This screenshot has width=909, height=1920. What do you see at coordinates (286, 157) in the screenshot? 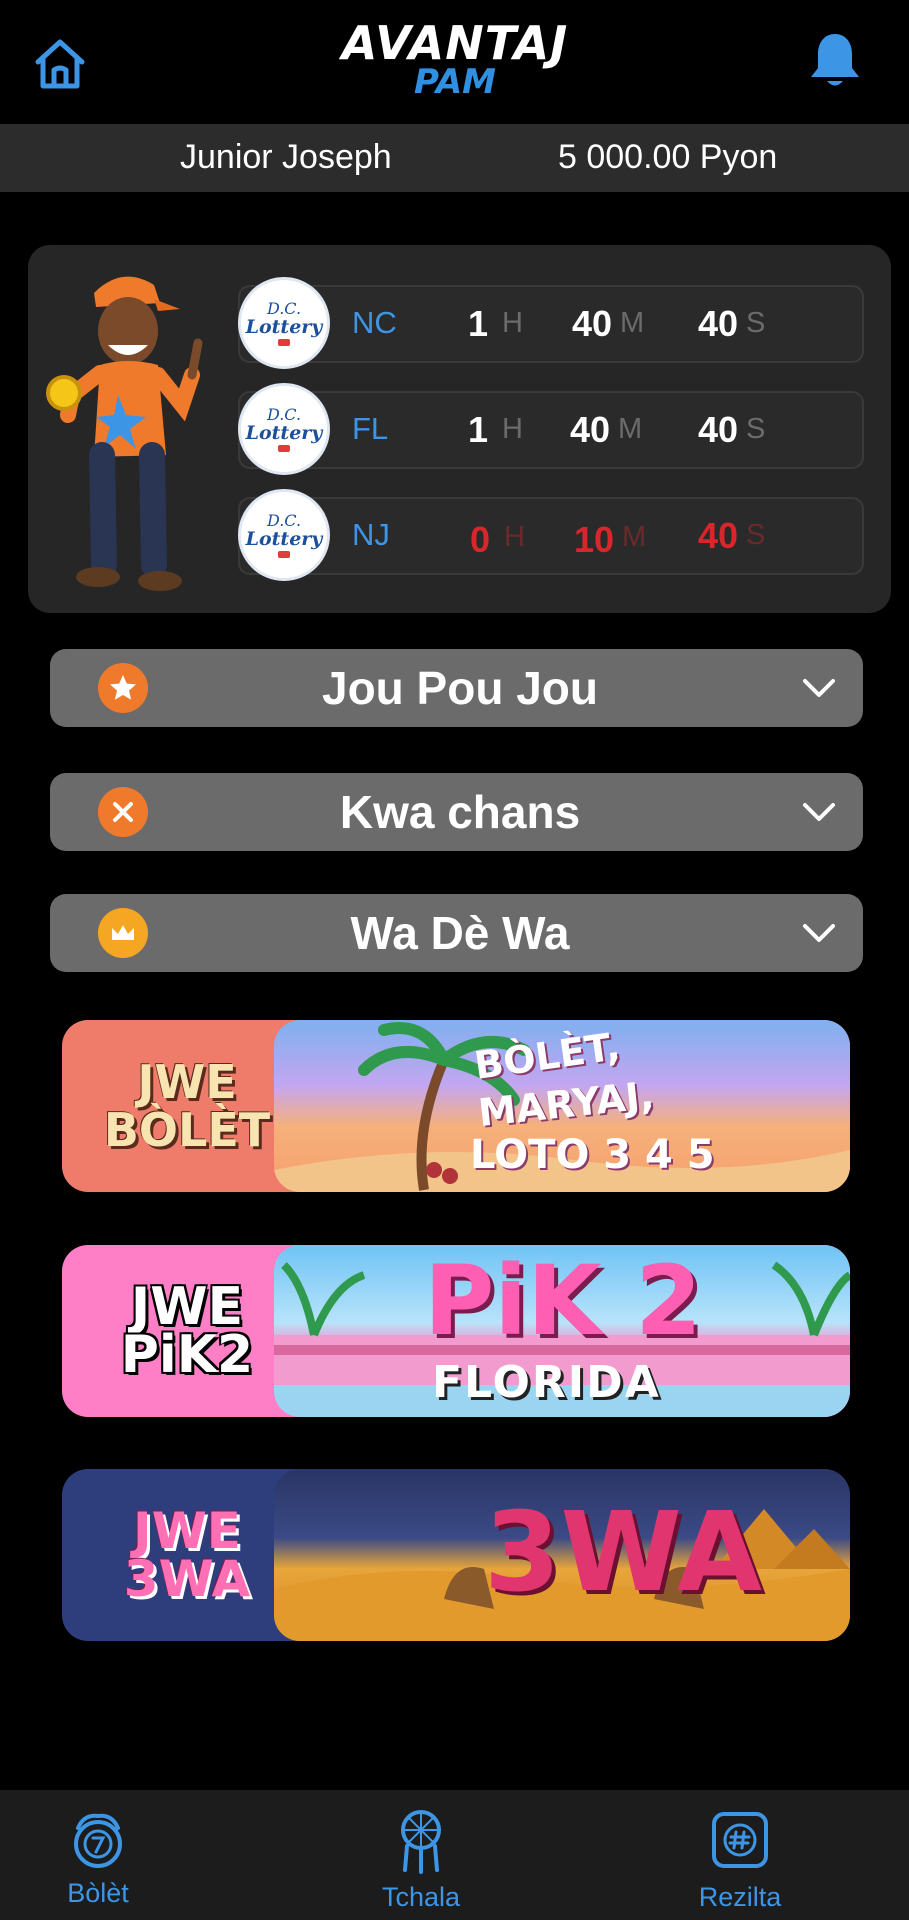
I see `user-name: Junior Joseph` at bounding box center [286, 157].